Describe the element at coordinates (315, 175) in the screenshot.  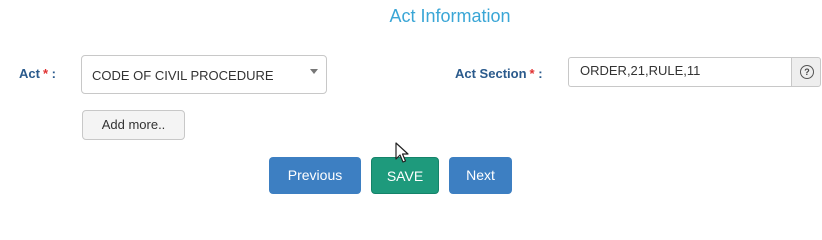
I see `previous-button: Previous` at that location.